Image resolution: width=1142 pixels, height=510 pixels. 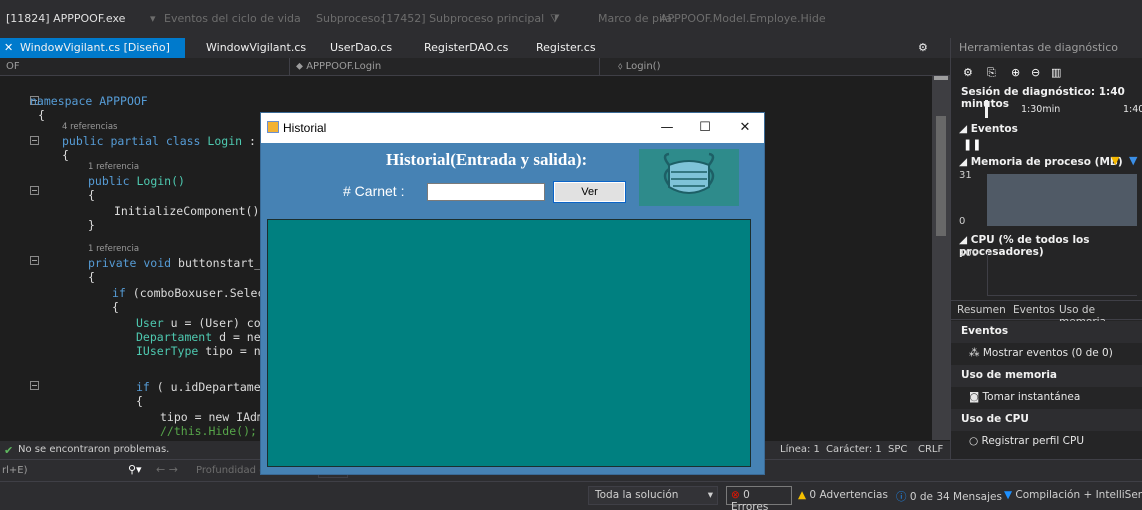 I want to click on method-icon: ⬨, so click(x=622, y=66).